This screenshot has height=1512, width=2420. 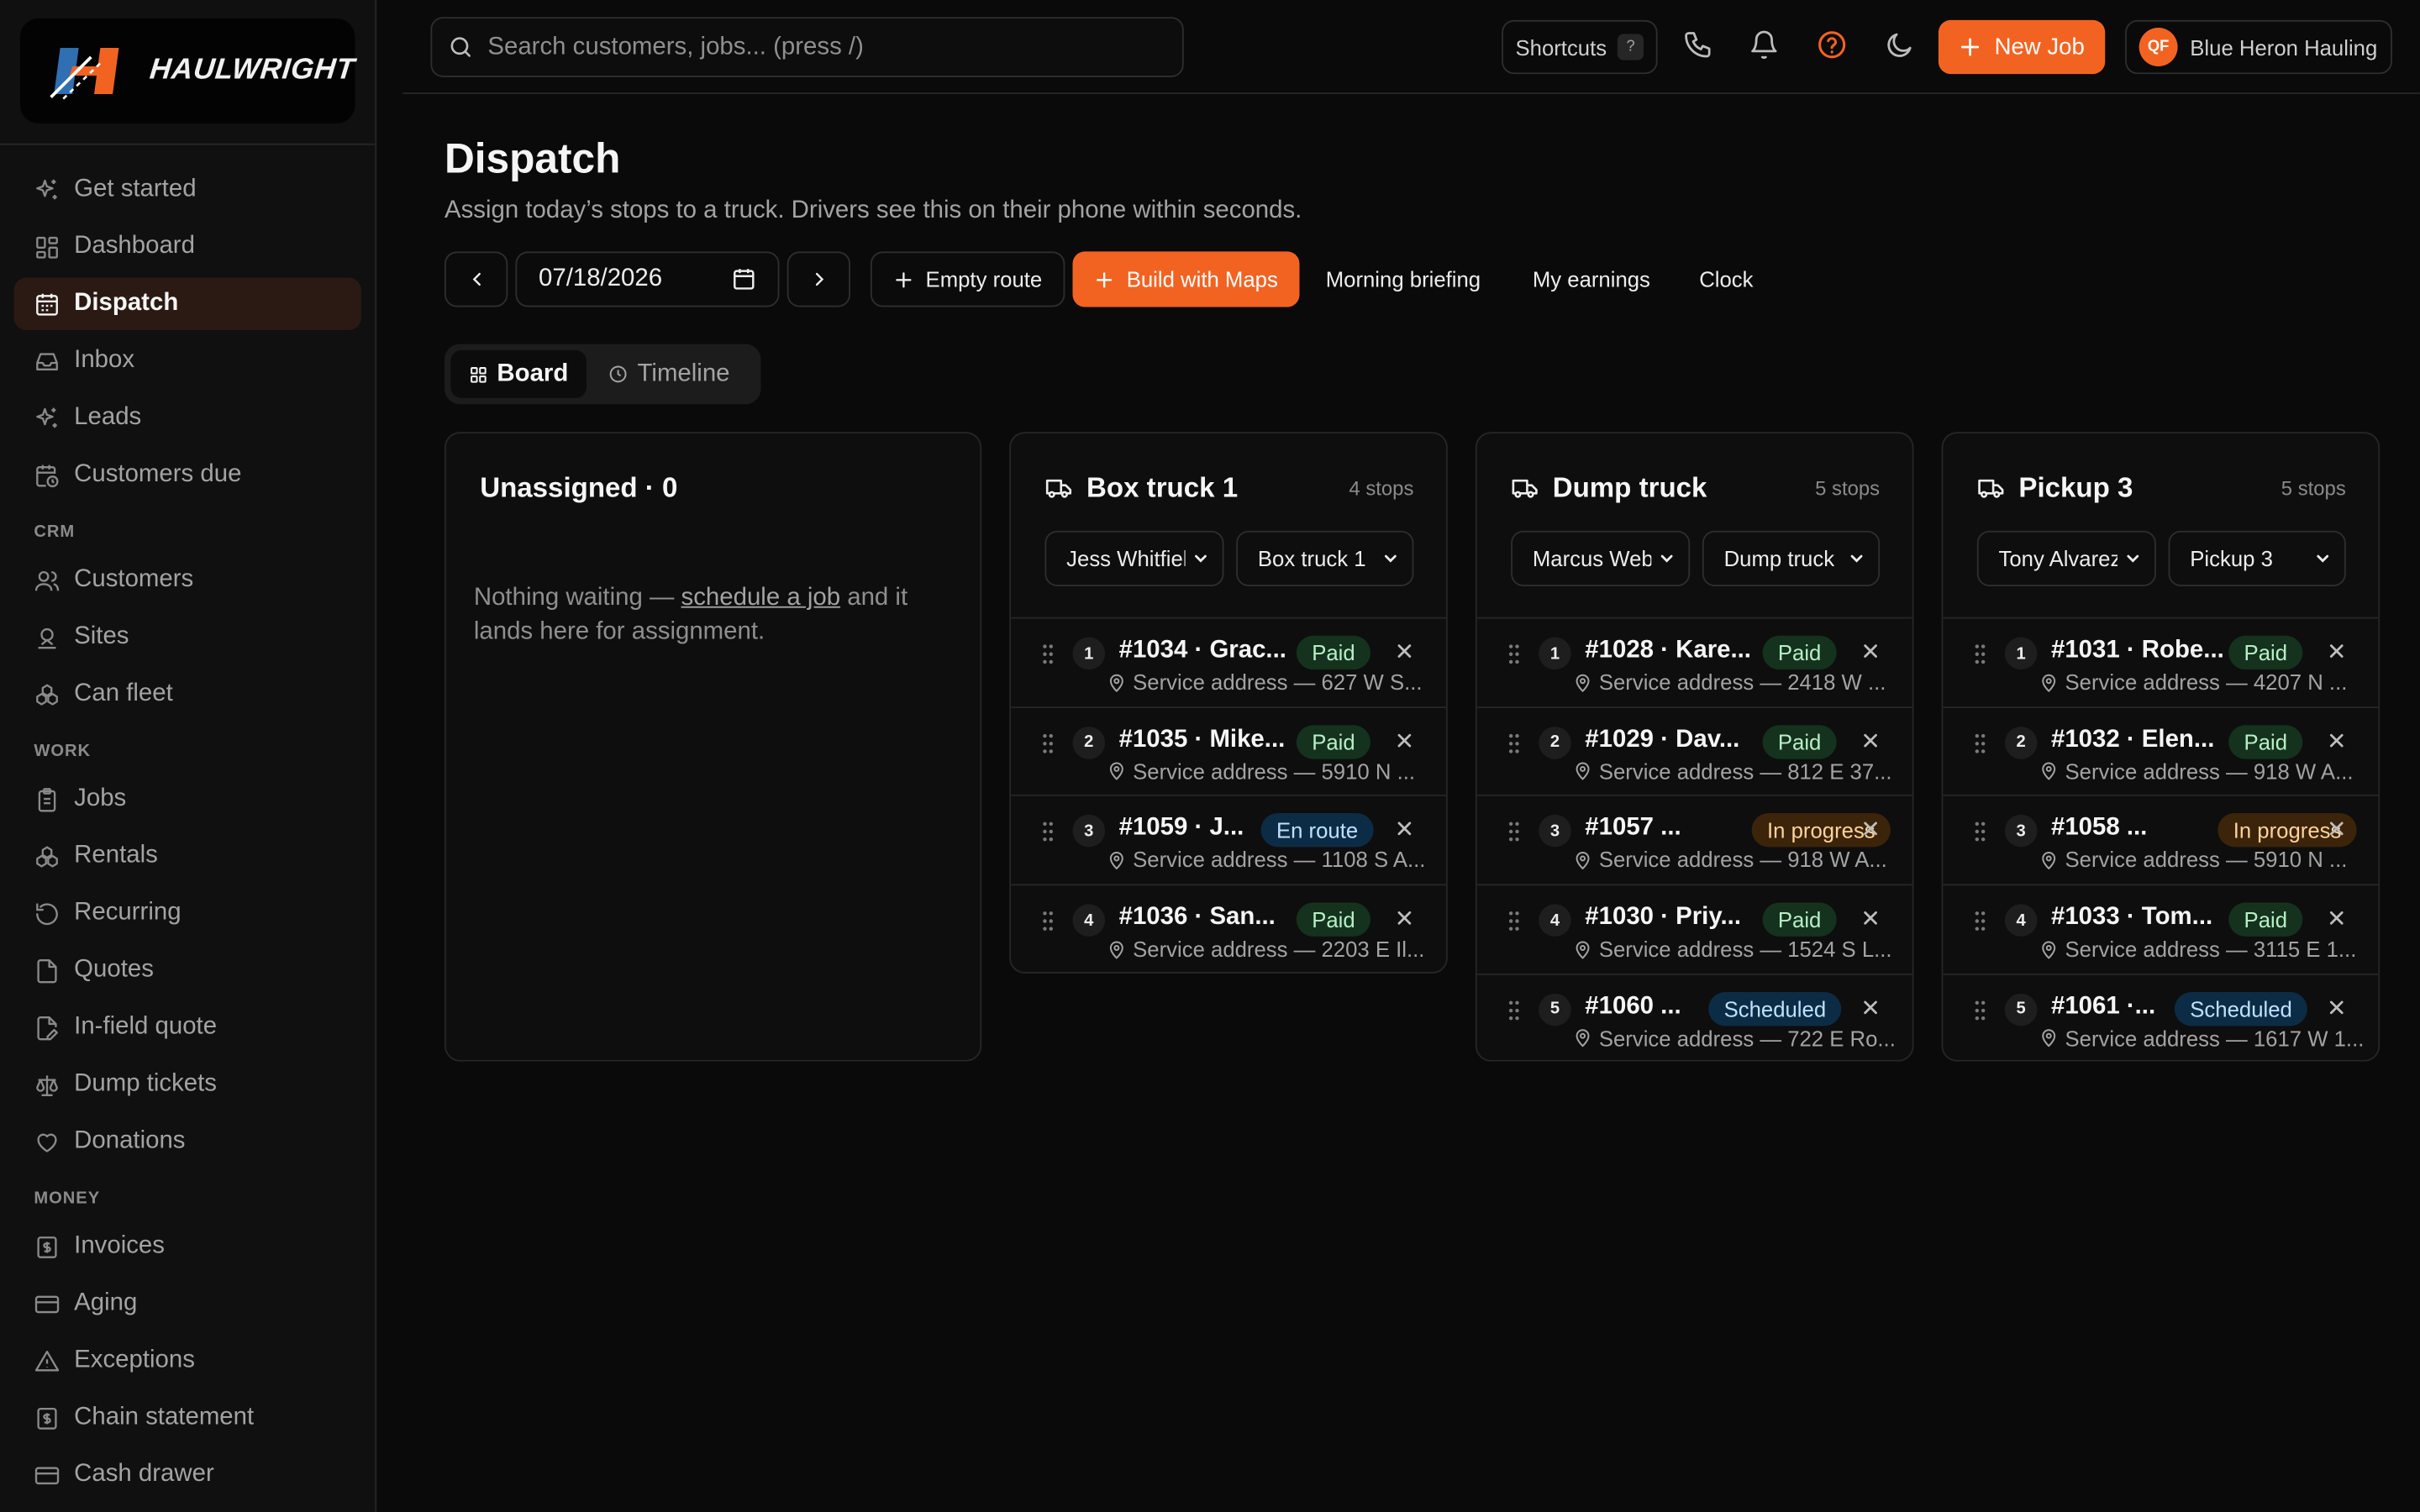 I want to click on sidebar-item-rentals: Rentals, so click(x=187, y=856).